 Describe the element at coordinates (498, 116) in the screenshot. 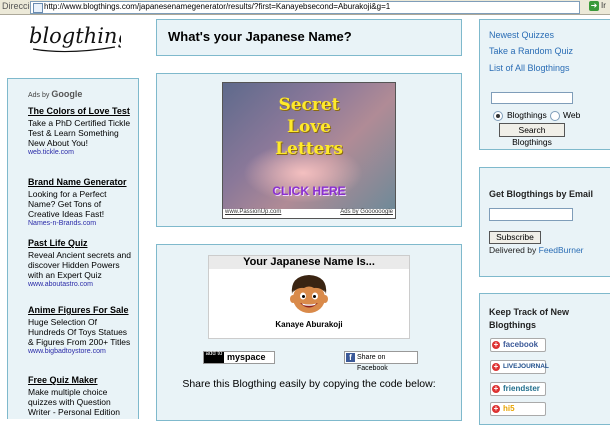

I see `radio-blogthings` at that location.